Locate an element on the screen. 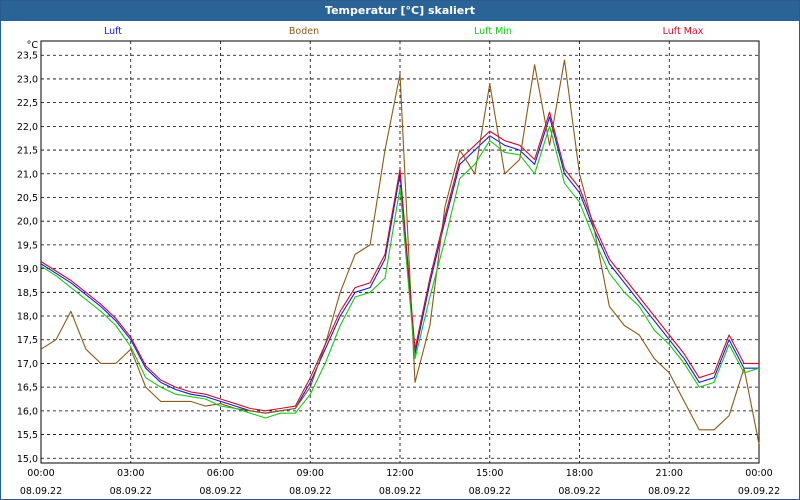 This screenshot has width=800, height=500. window-title: Temperatur [°C] skaliert is located at coordinates (400, 11).